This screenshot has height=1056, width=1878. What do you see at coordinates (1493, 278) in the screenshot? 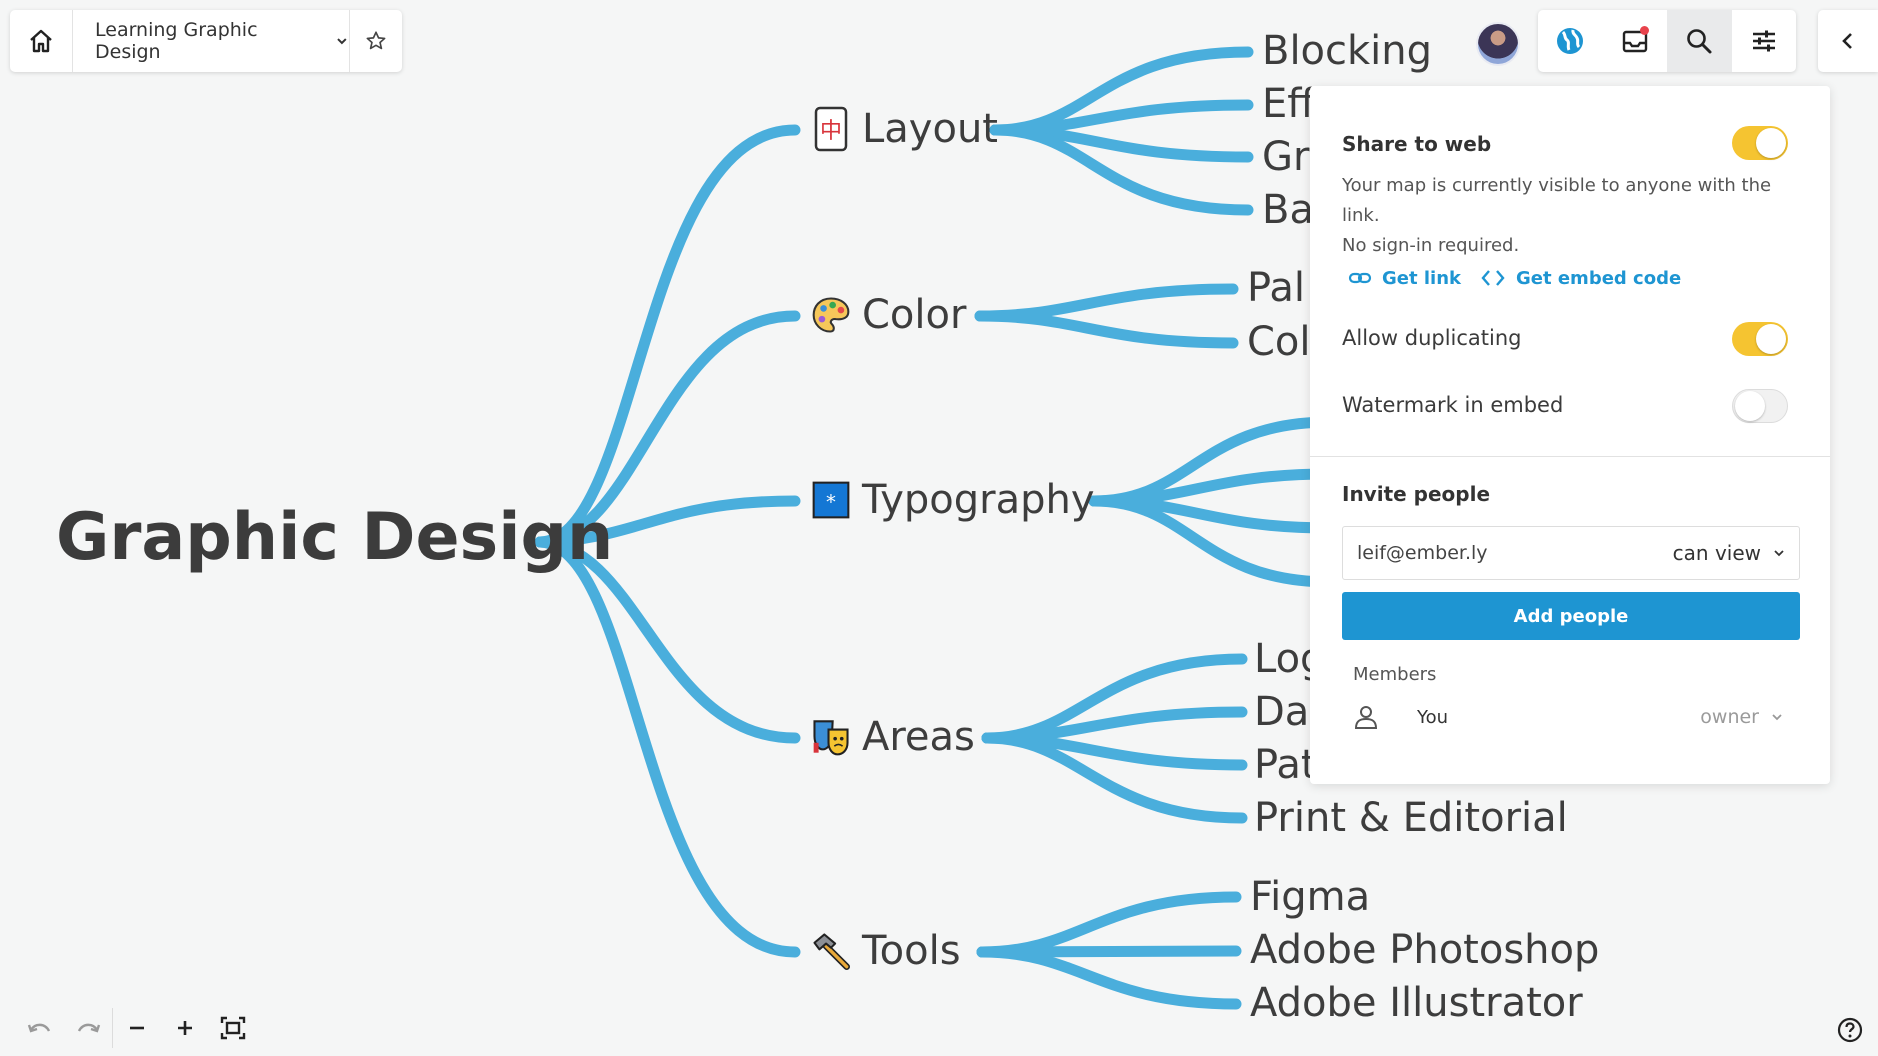
I see `code-icon` at bounding box center [1493, 278].